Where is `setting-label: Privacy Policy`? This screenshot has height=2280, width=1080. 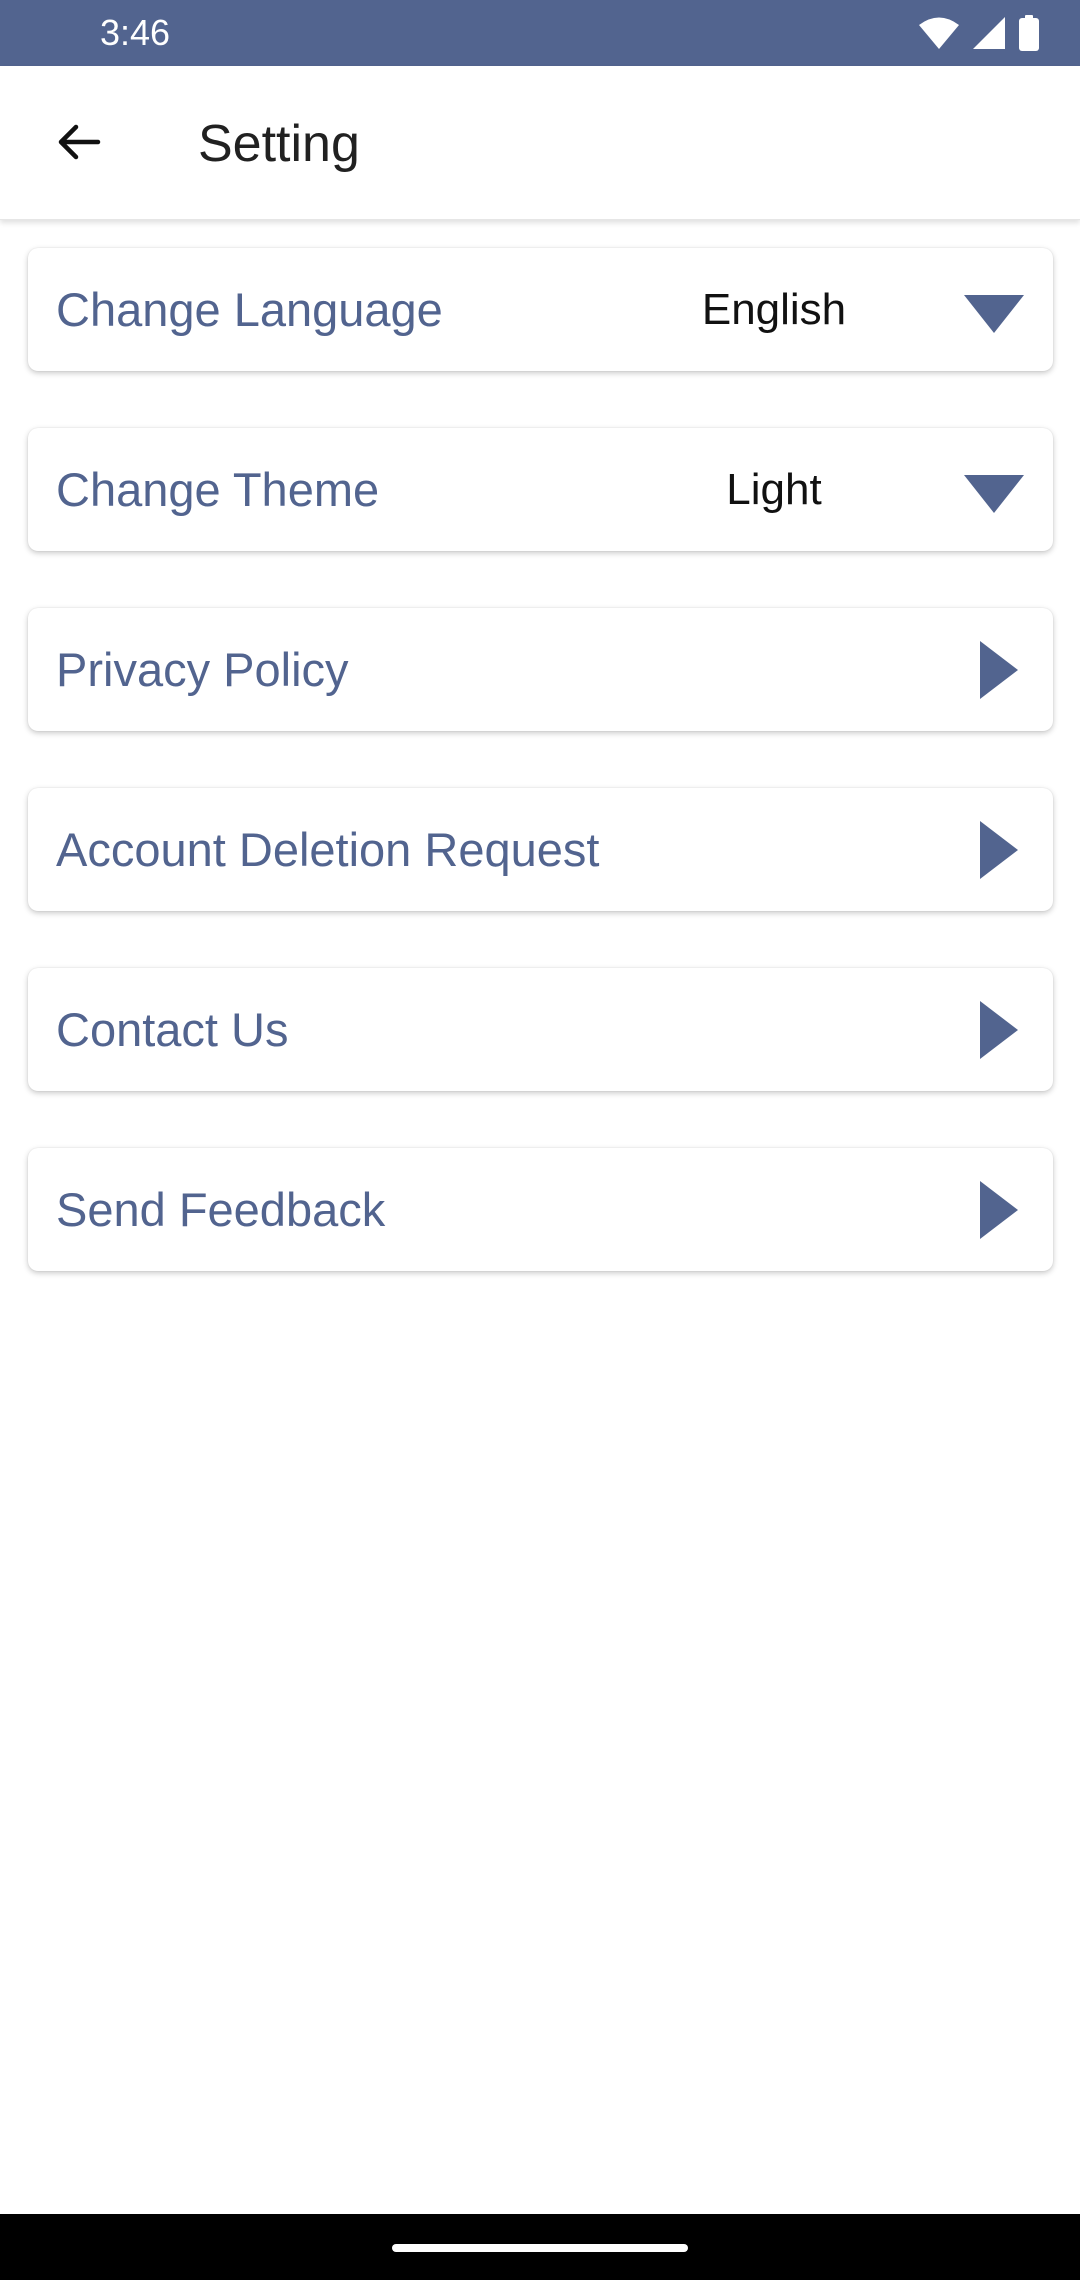 setting-label: Privacy Policy is located at coordinates (202, 669).